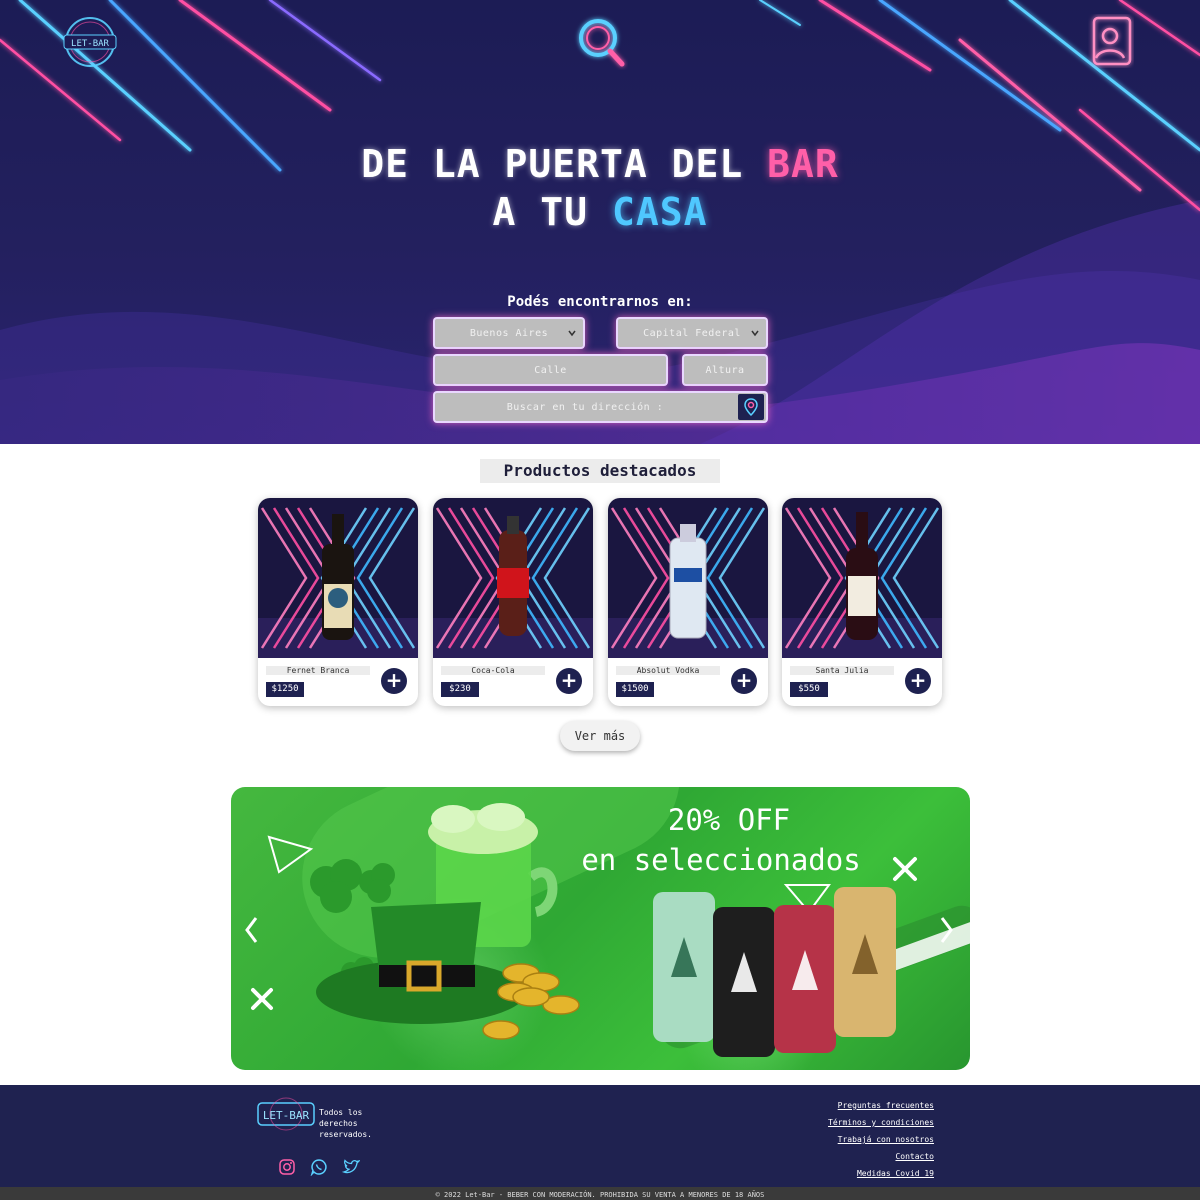  I want to click on hero-title-line-1: DE LA PUERTA DEL BAR, so click(600, 164).